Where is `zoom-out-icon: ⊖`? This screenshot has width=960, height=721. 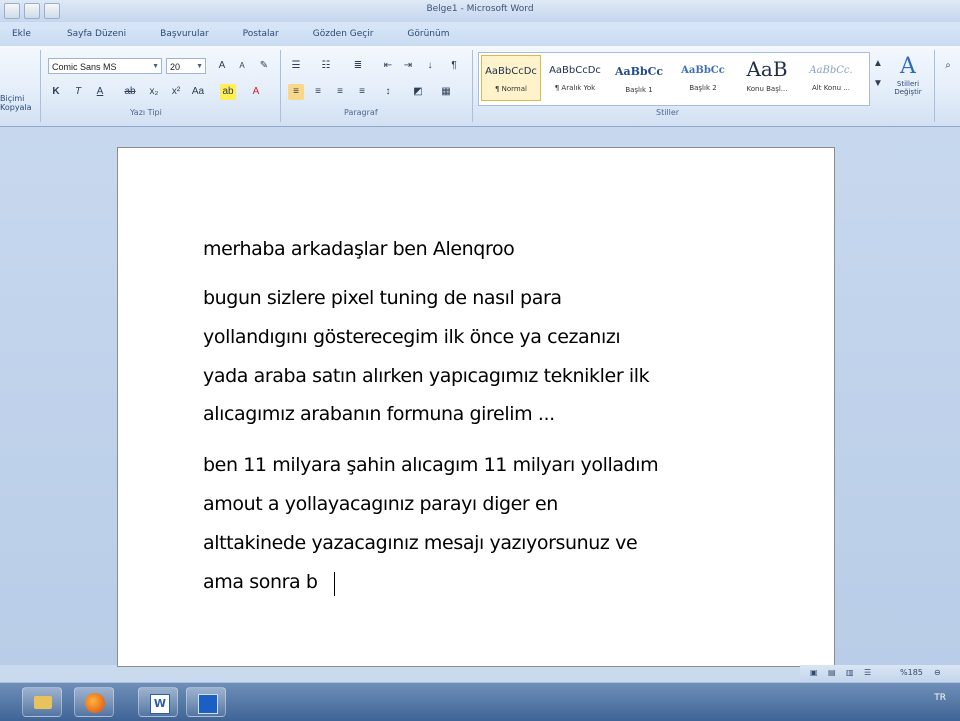
zoom-out-icon: ⊖ is located at coordinates (937, 673).